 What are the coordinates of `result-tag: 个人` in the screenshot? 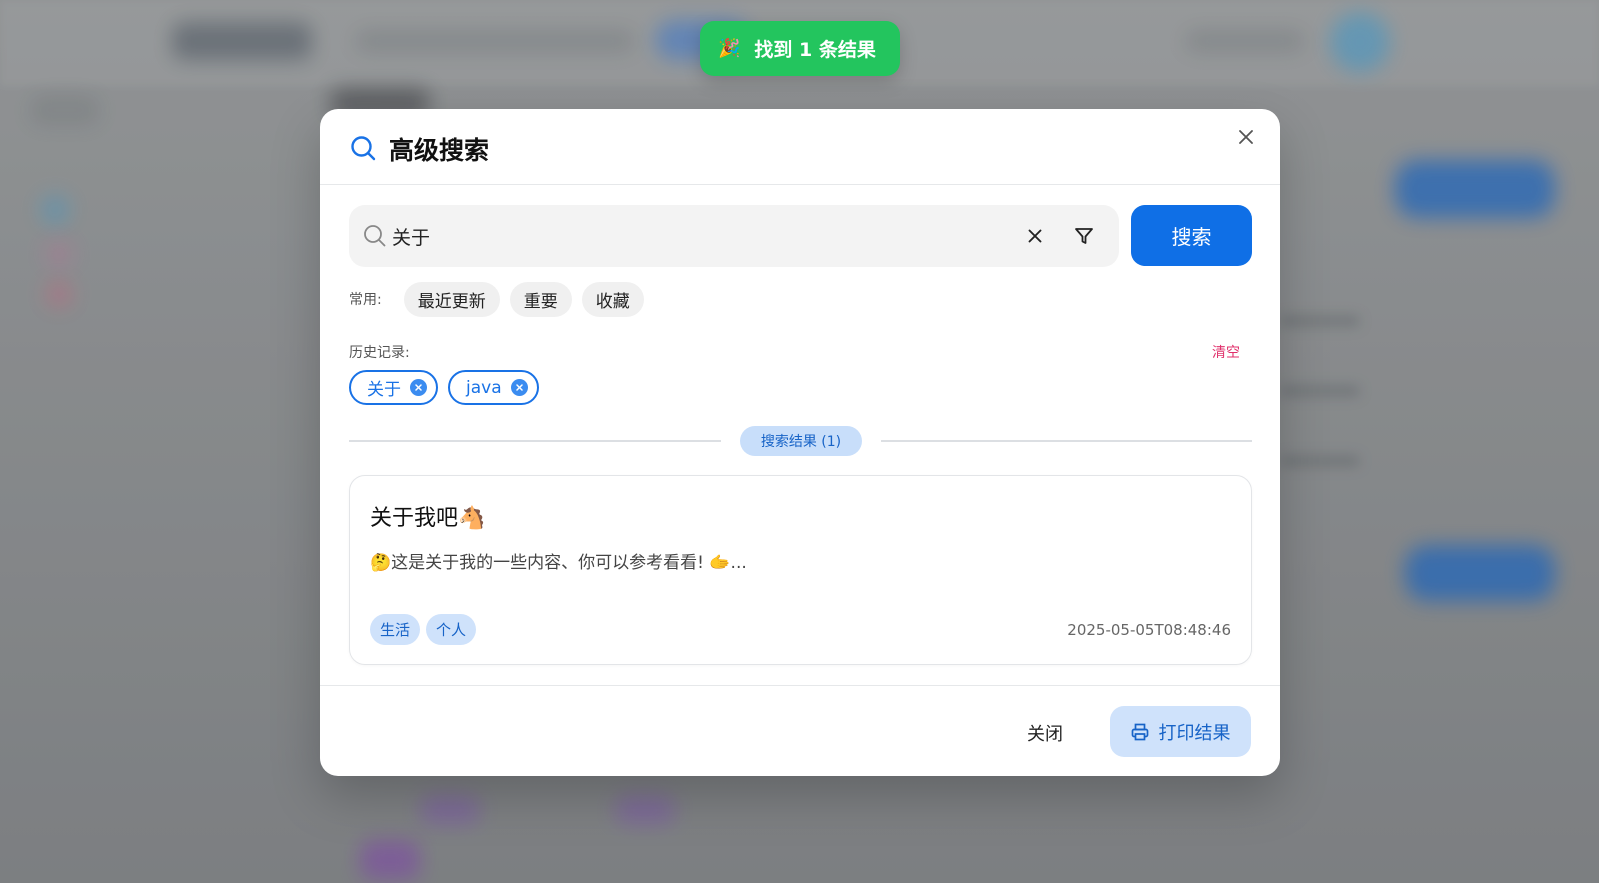 It's located at (451, 629).